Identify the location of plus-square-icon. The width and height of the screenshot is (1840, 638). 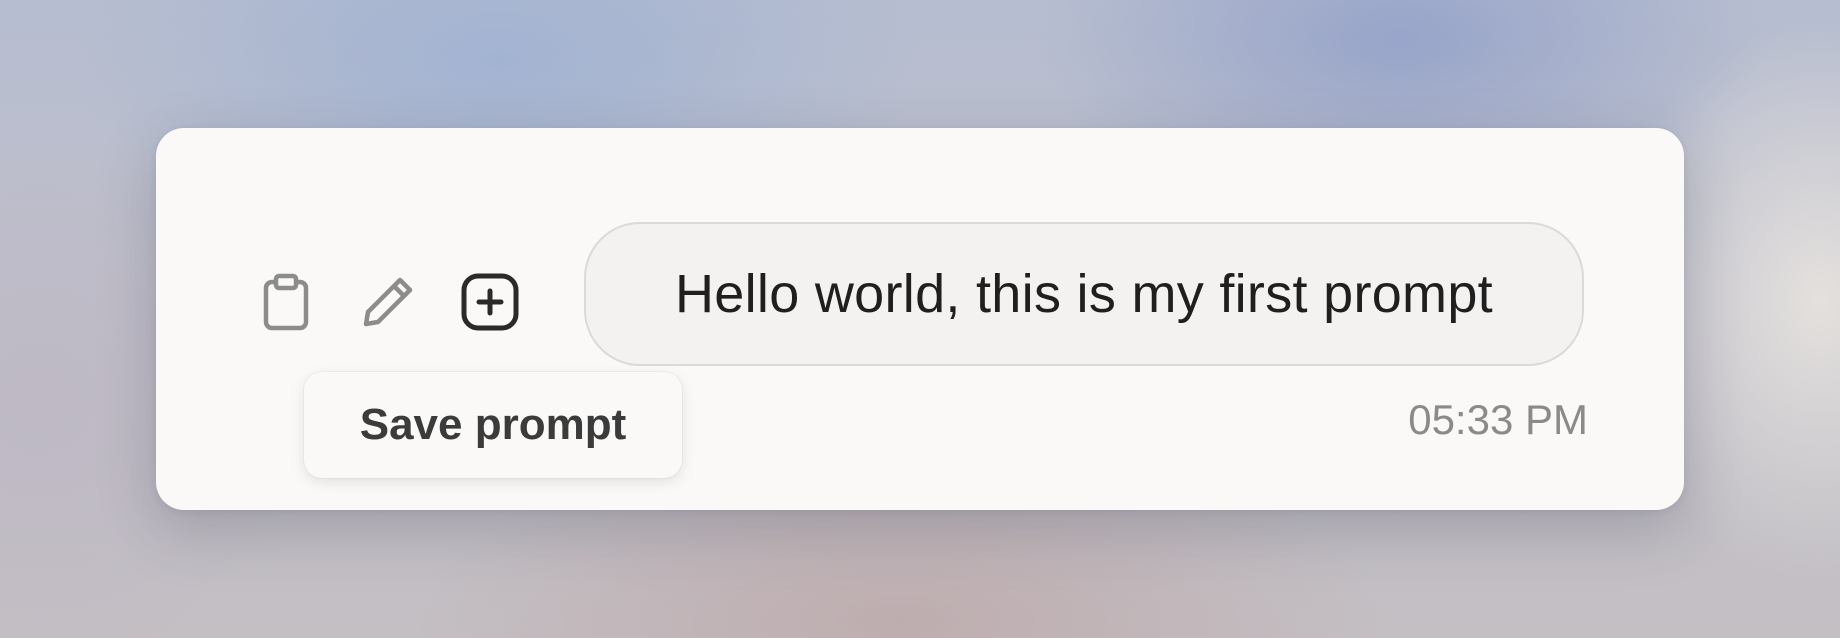
(490, 302).